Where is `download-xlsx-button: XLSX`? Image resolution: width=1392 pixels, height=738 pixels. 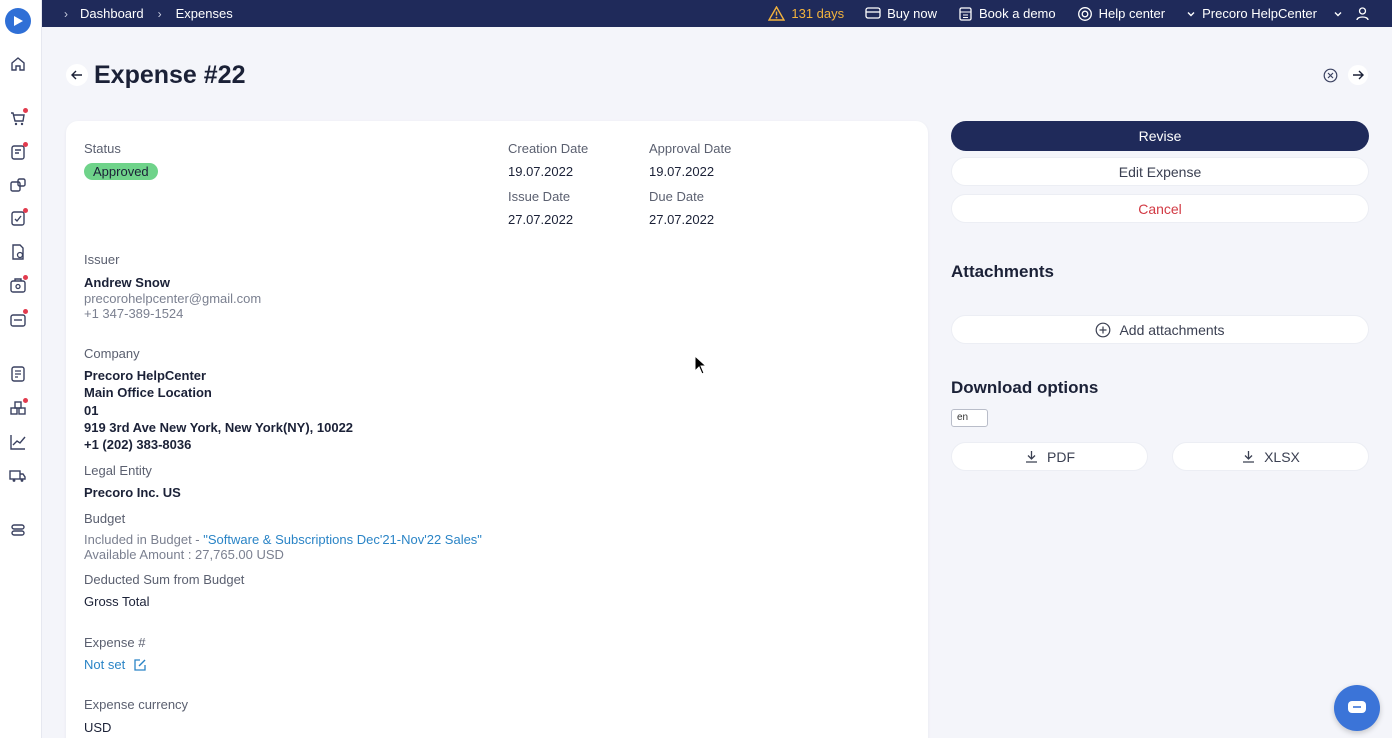
download-xlsx-button: XLSX is located at coordinates (1270, 456).